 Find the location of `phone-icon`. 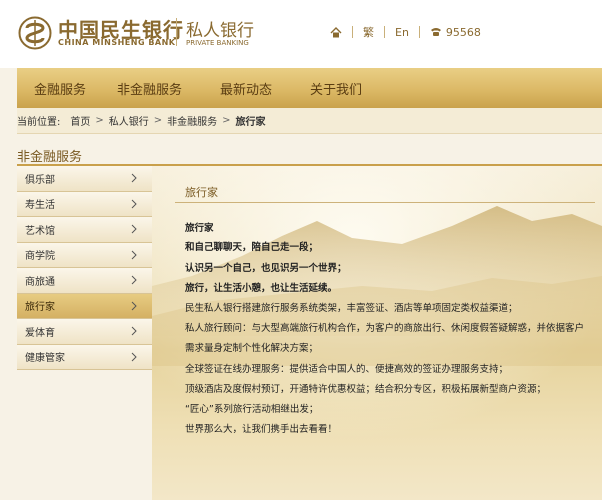

phone-icon is located at coordinates (435, 32).